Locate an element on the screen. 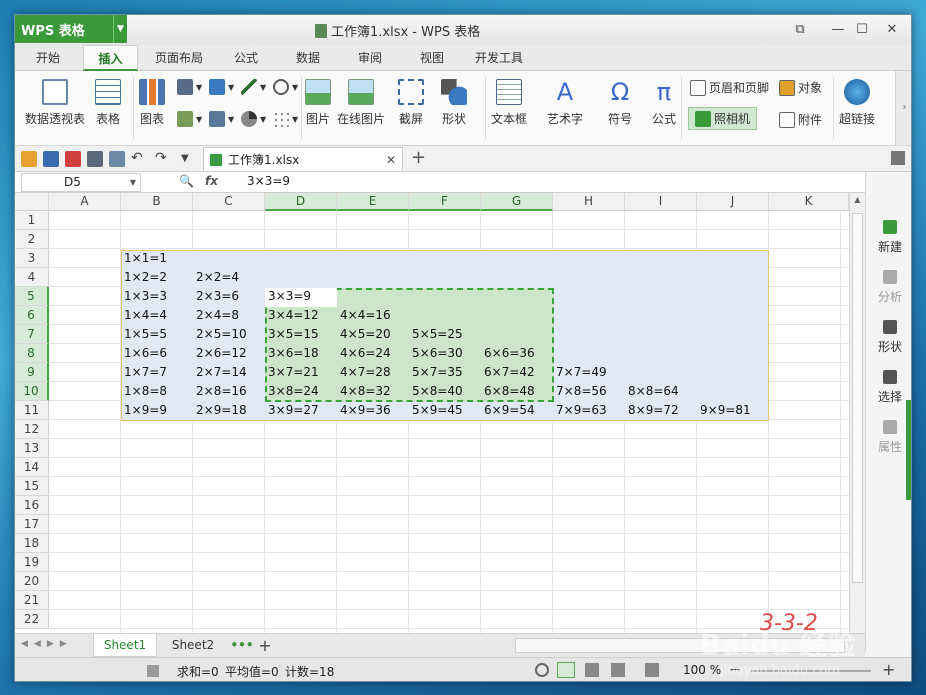 This screenshot has height=695, width=926. cell-c9: 2×7=14 is located at coordinates (221, 372).